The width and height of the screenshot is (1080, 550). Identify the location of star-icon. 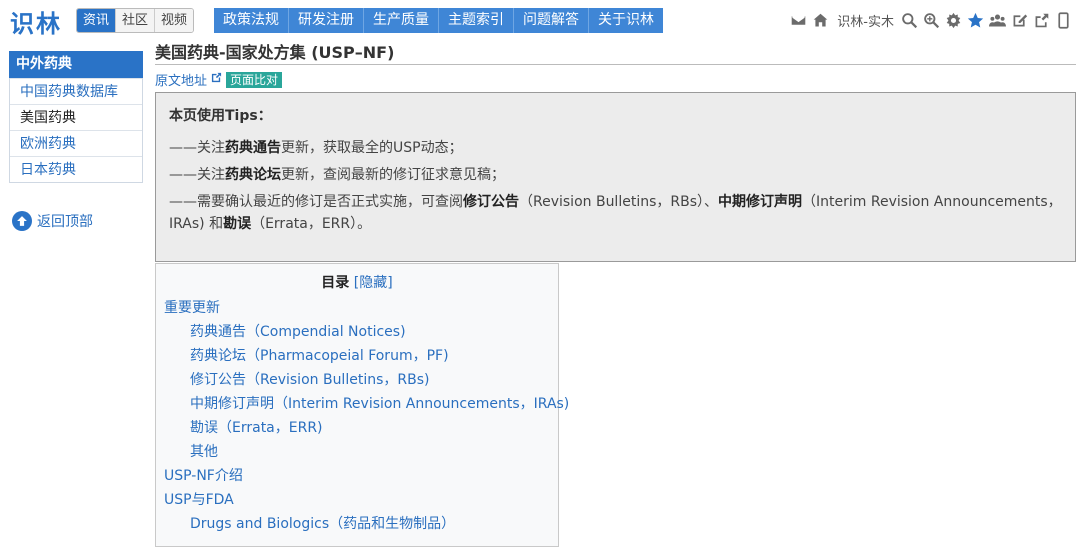
(975, 20).